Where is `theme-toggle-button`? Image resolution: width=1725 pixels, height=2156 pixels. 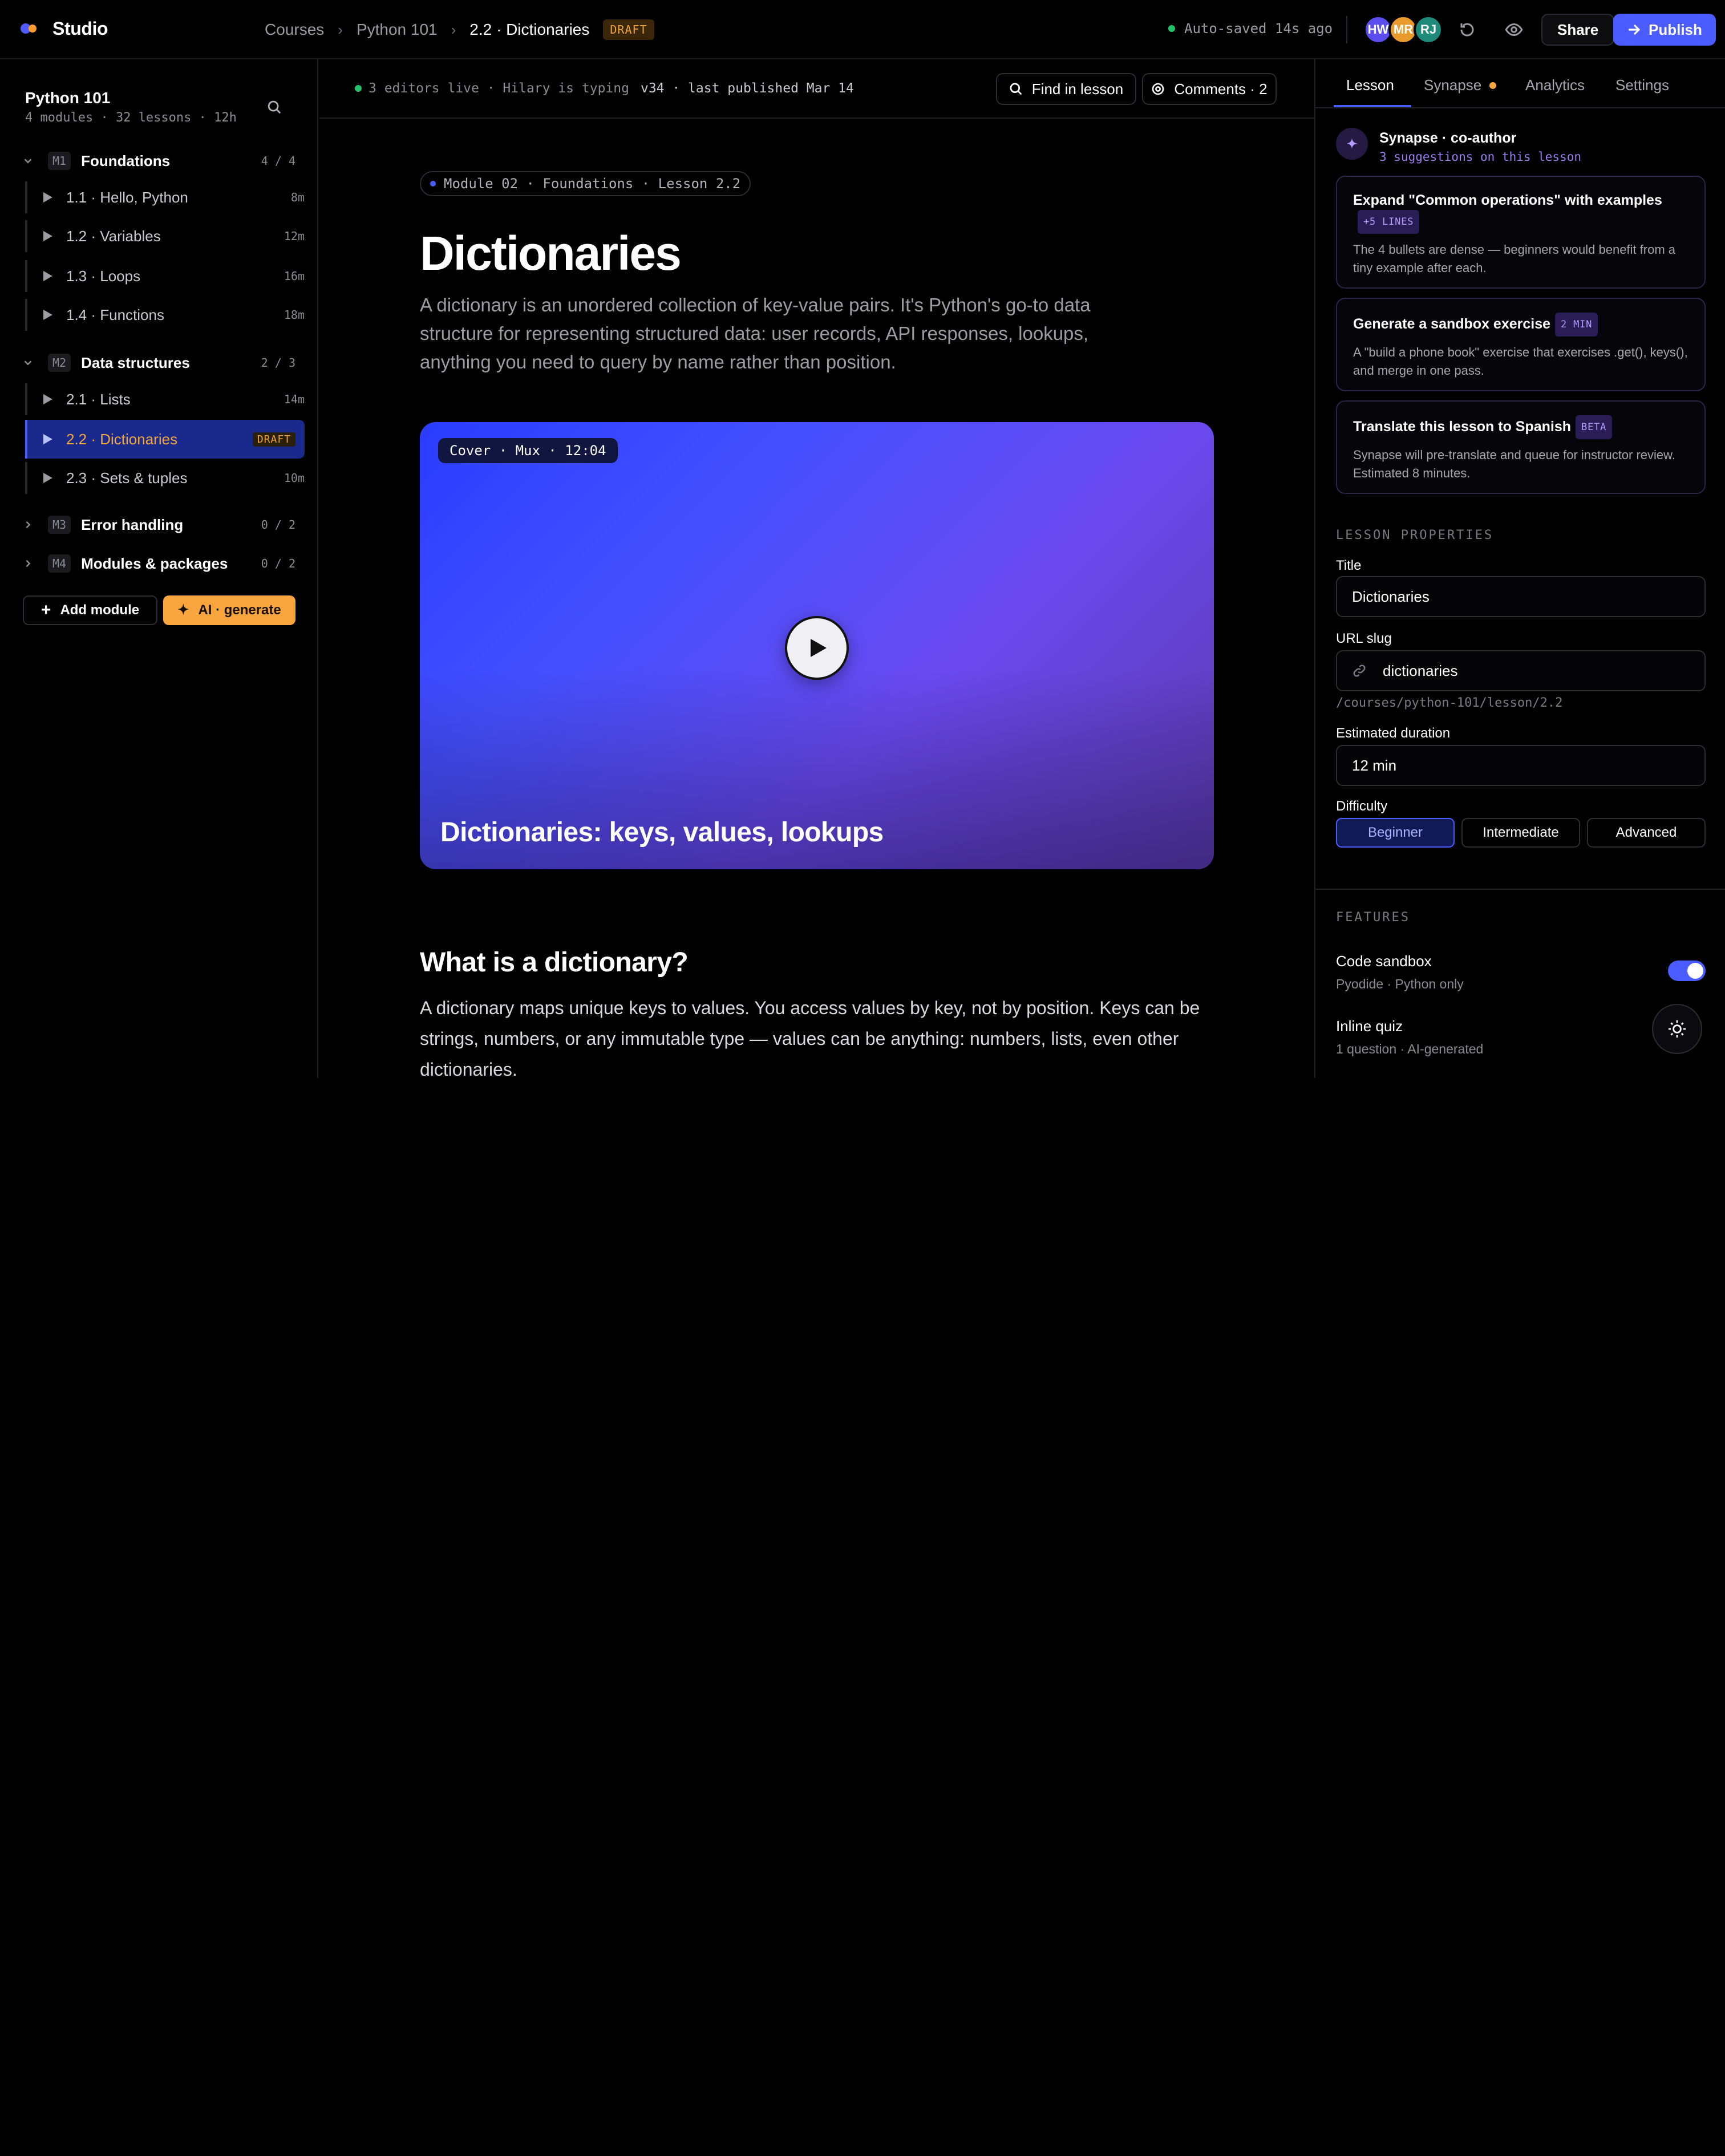
theme-toggle-button is located at coordinates (1677, 1029).